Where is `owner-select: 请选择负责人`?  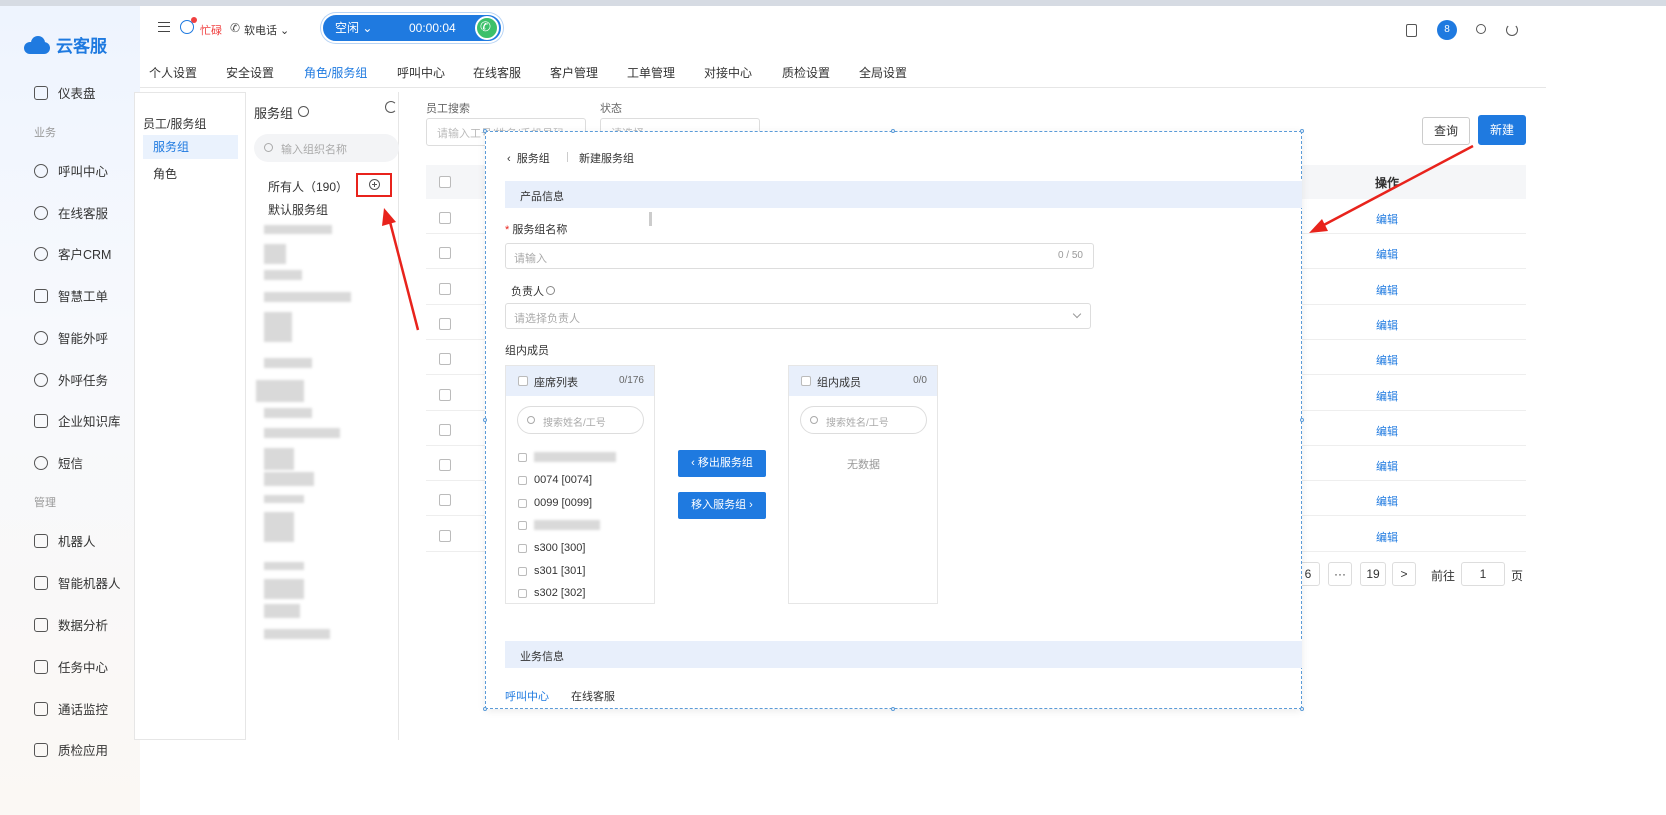
owner-select: 请选择负责人 is located at coordinates (798, 316).